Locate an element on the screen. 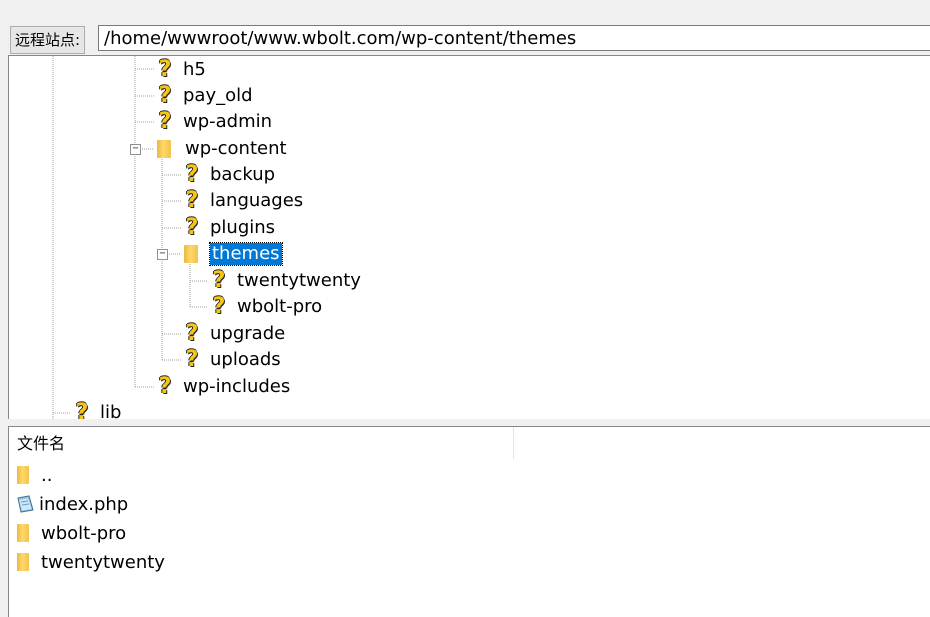 The height and width of the screenshot is (617, 930). tree-item: ? pay_old is located at coordinates (205, 96).